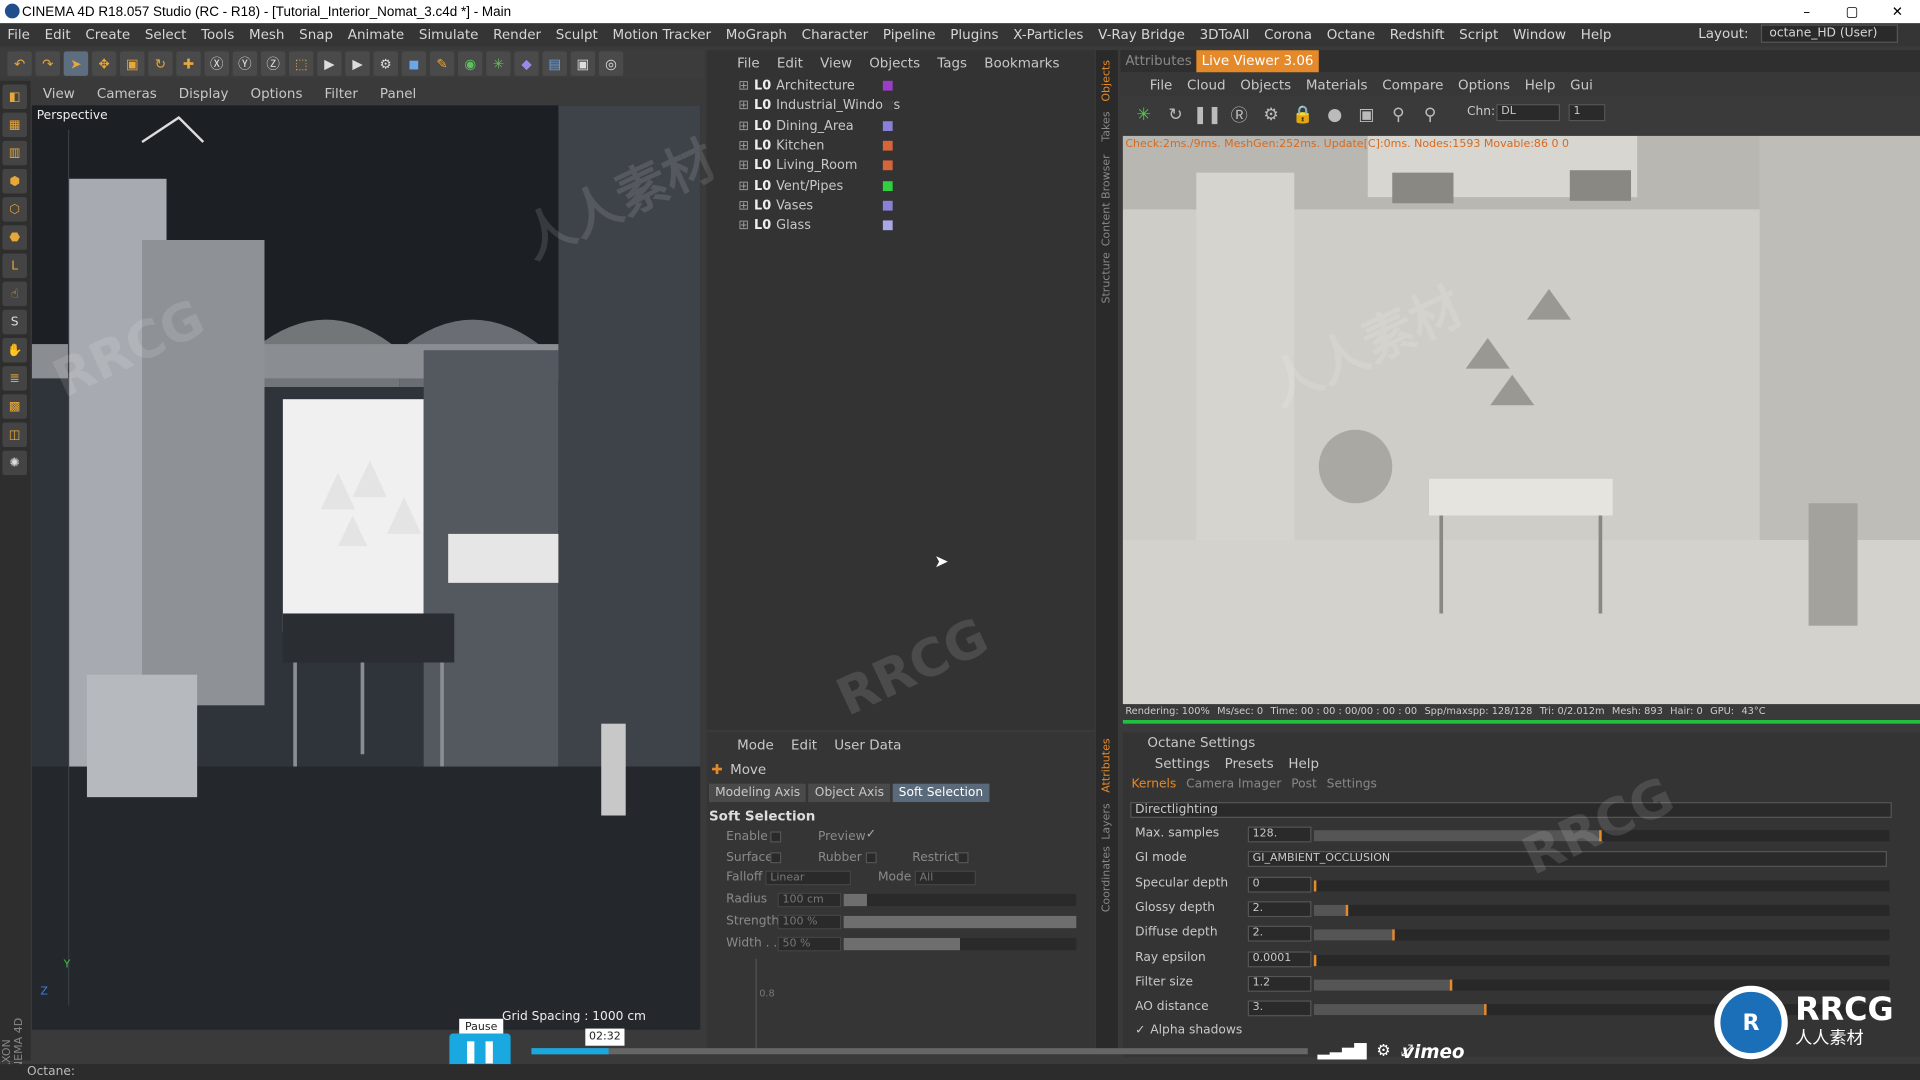 This screenshot has width=1920, height=1080. I want to click on close-button: ✕, so click(1897, 11).